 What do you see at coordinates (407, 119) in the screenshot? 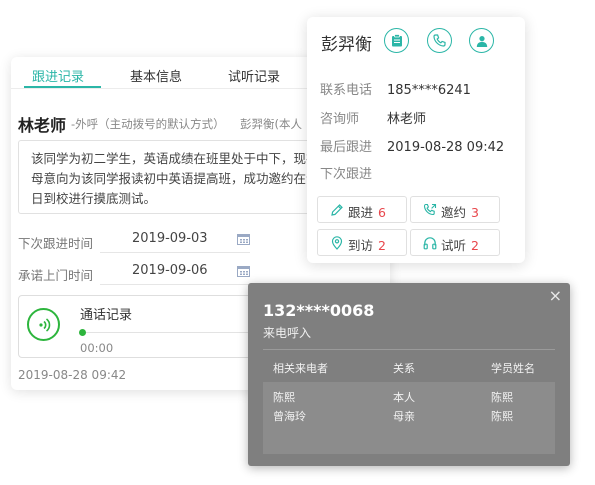
I see `contact-advisor-value: 林老师` at bounding box center [407, 119].